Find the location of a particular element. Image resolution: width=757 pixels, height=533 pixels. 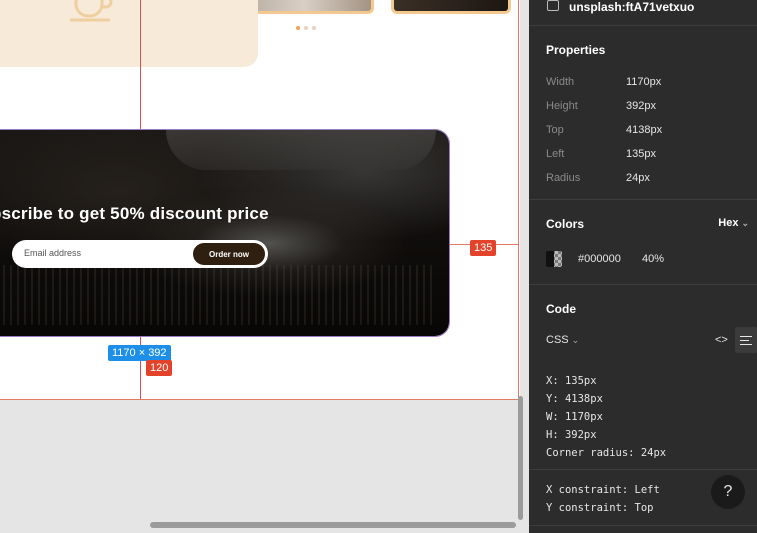

prop-value-top: 4138px is located at coordinates (644, 130).